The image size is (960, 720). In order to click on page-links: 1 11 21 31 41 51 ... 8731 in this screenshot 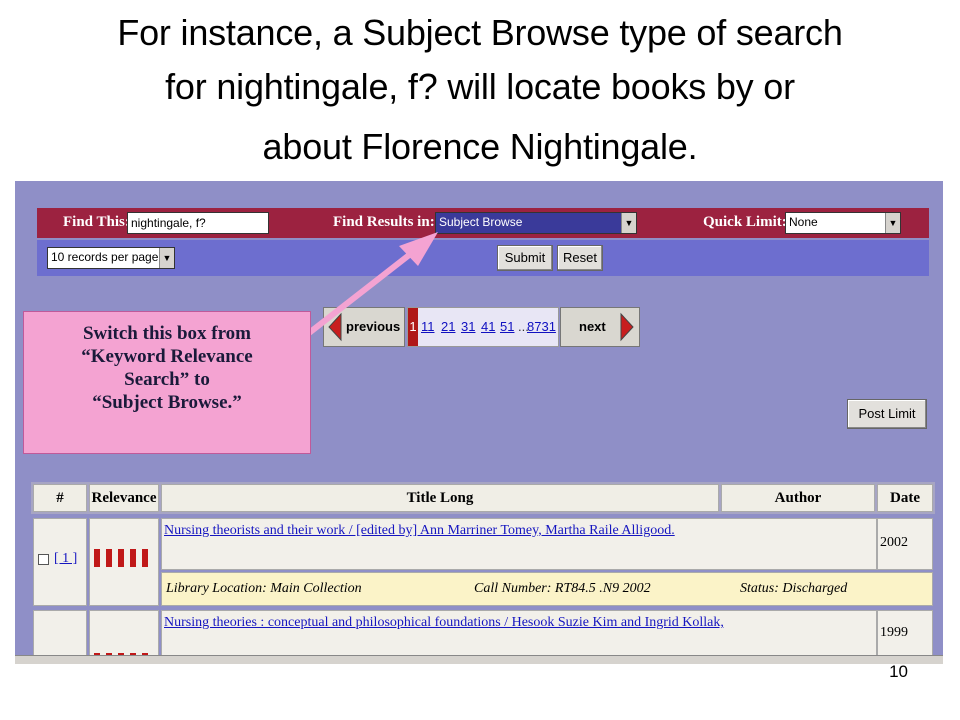, I will do `click(483, 327)`.